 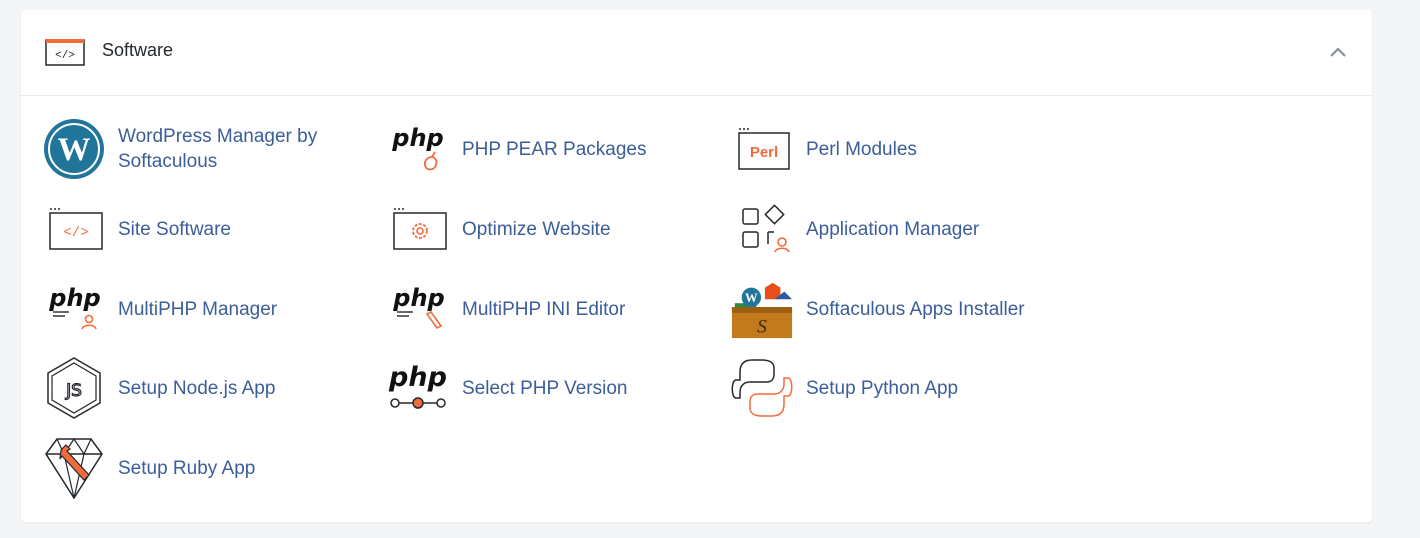 I want to click on item-select-php-version: php Select PHP Version, so click(x=506, y=388).